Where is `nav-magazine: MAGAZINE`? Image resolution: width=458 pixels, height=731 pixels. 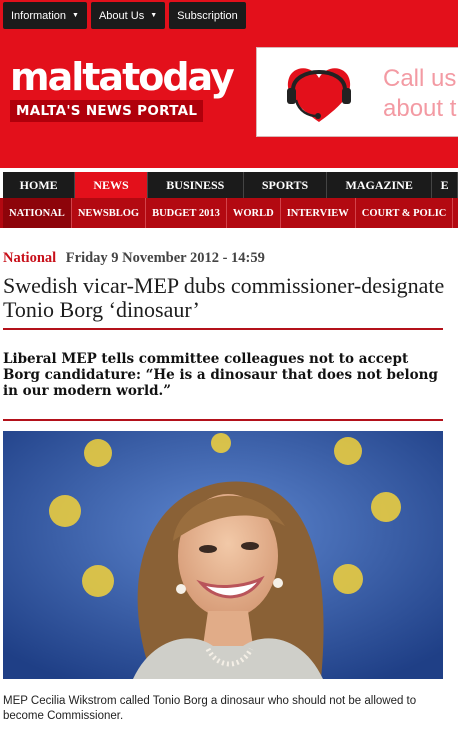 nav-magazine: MAGAZINE is located at coordinates (380, 185).